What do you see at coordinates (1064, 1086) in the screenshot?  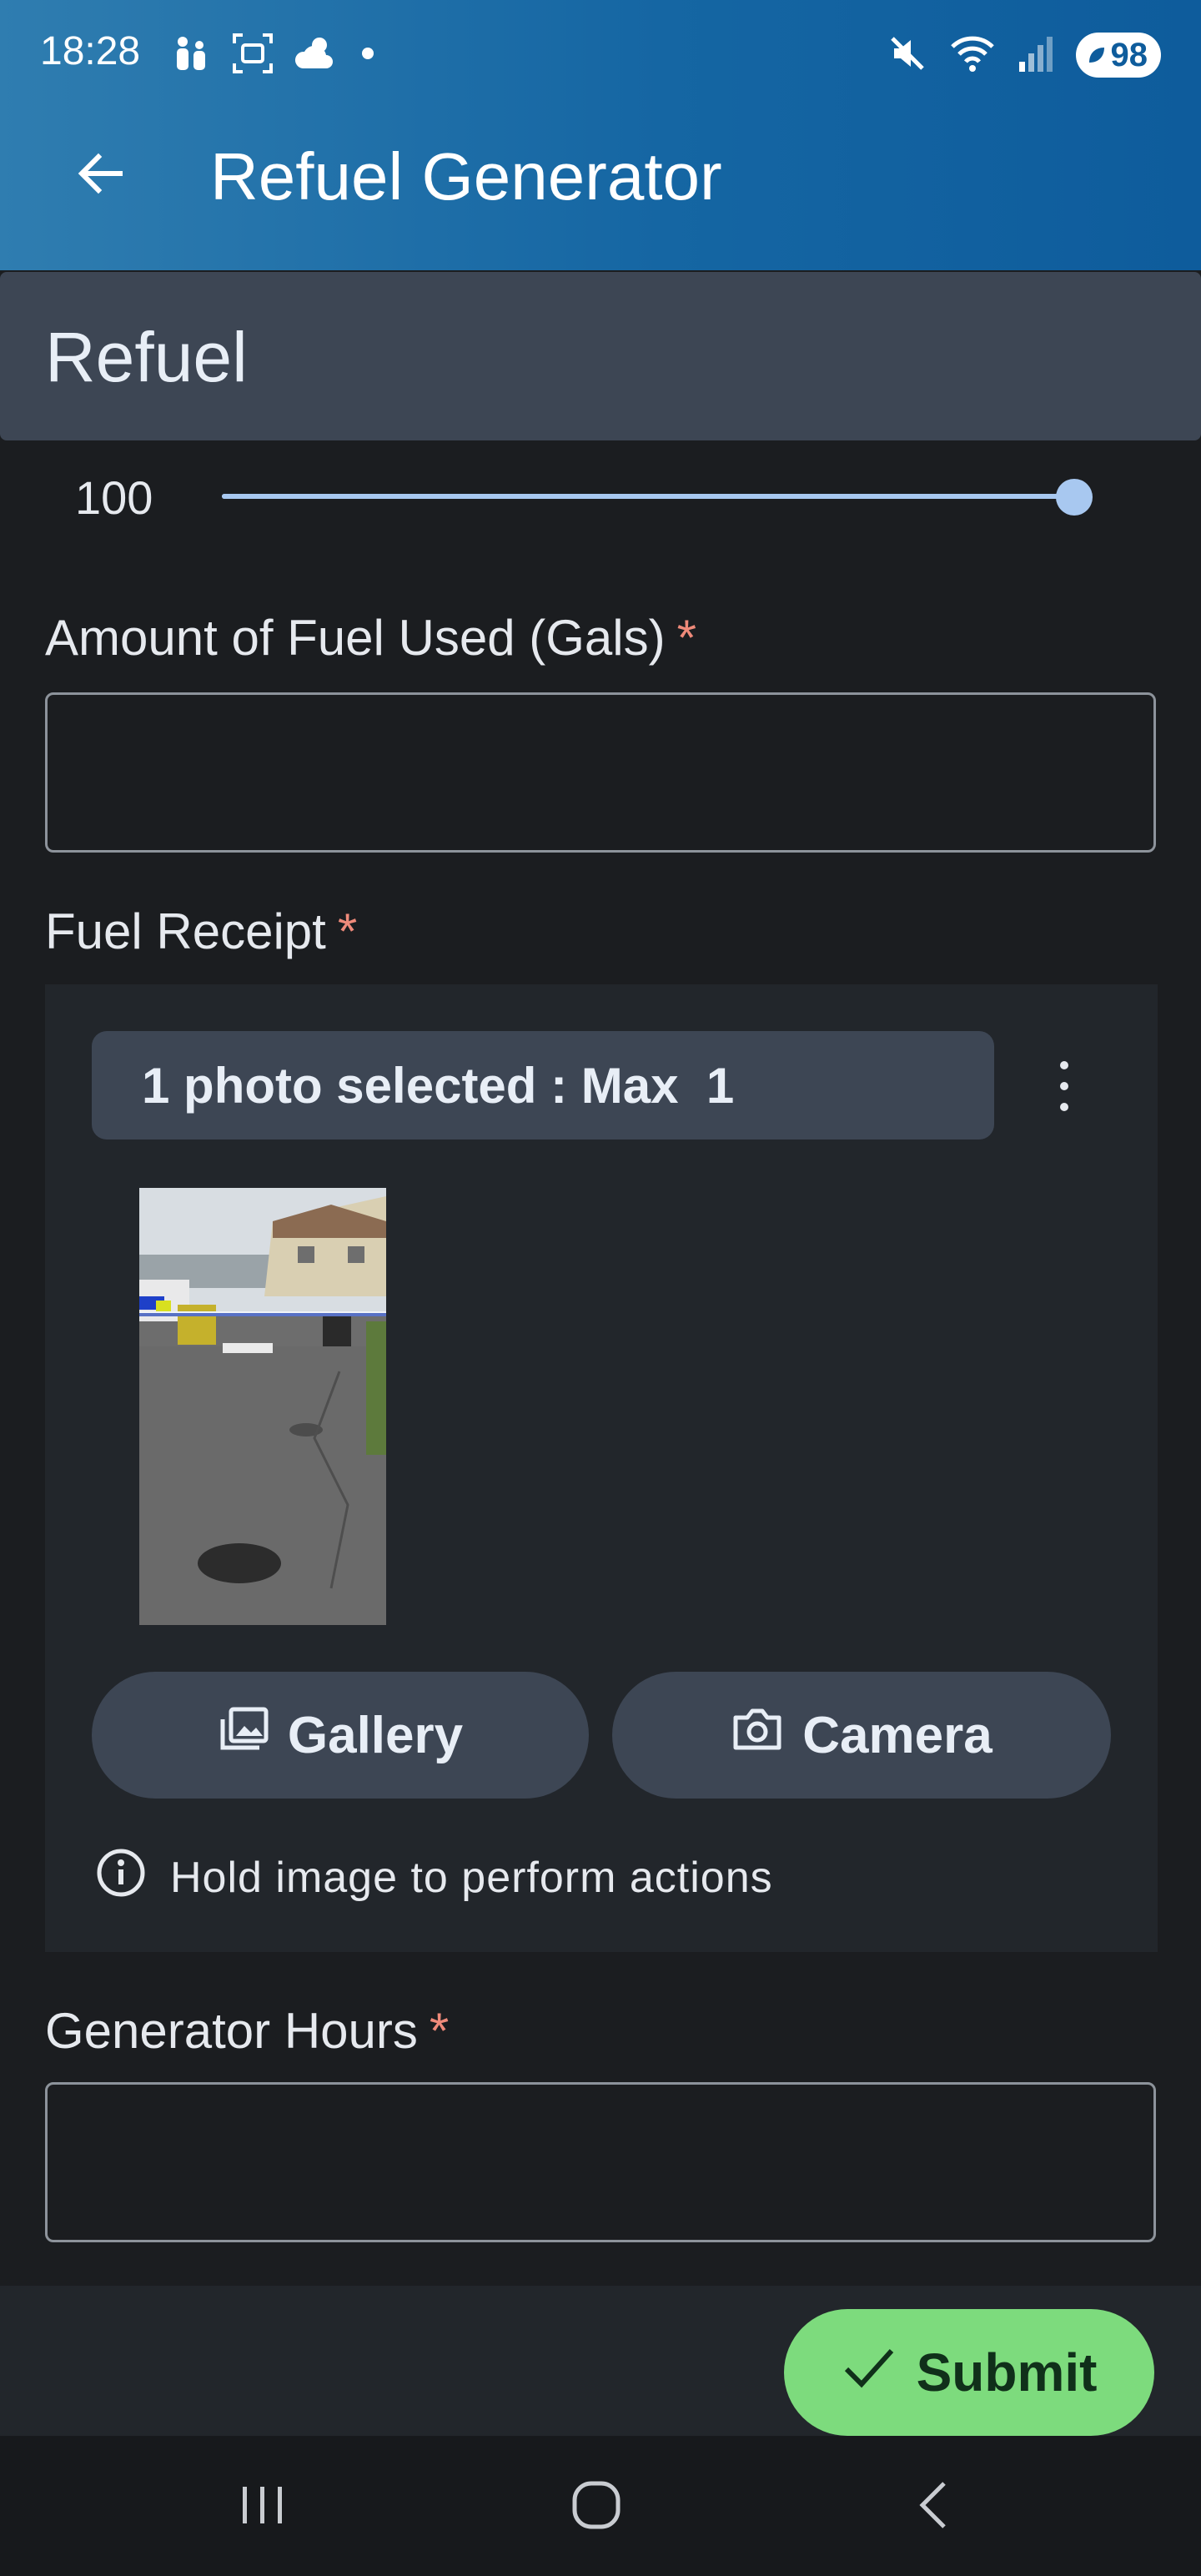 I see `more-options-icon` at bounding box center [1064, 1086].